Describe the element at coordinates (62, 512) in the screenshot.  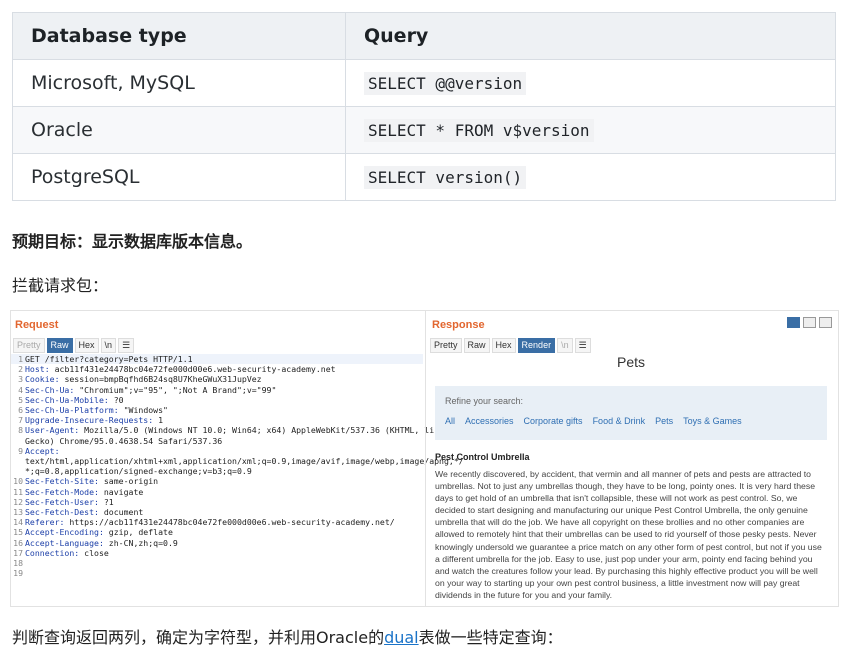
I see `header-key: Sec-Fetch-Dest:` at that location.